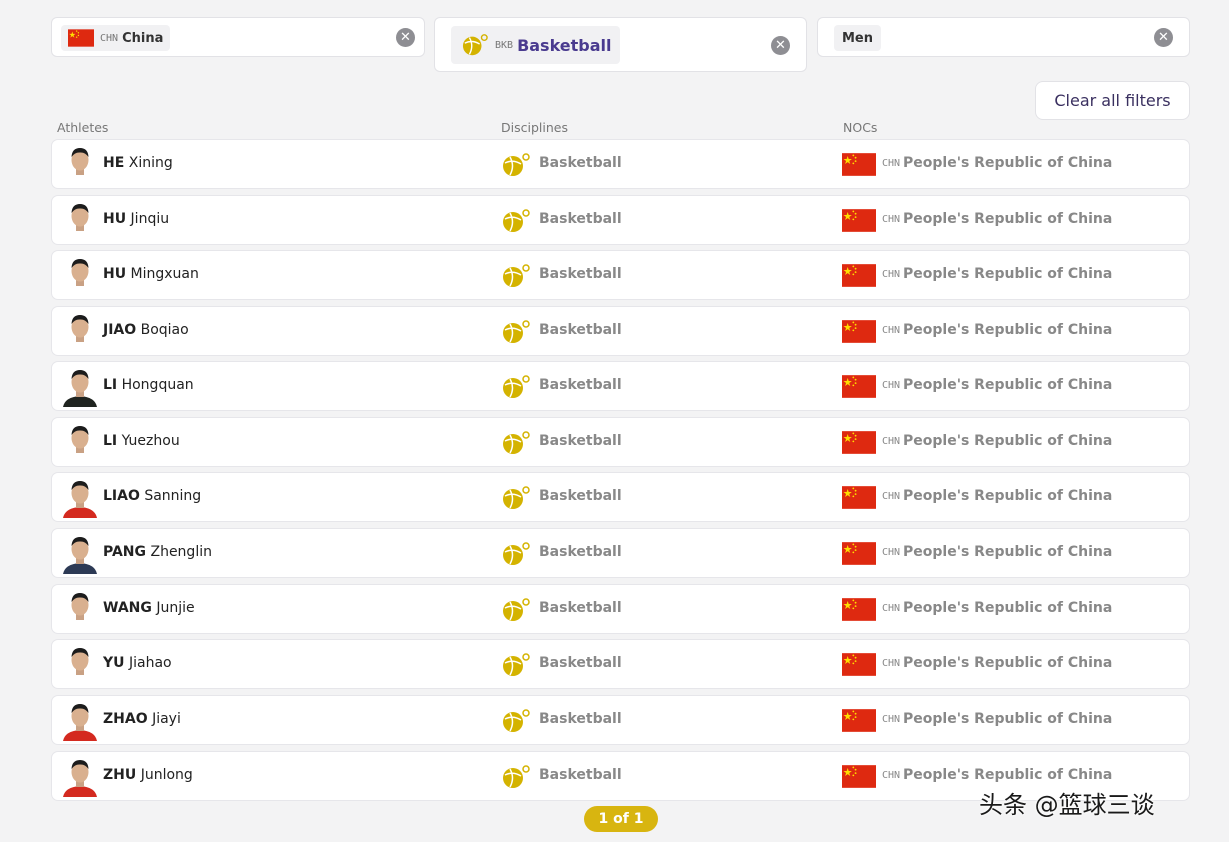 The image size is (1229, 842). Describe the element at coordinates (164, 330) in the screenshot. I see `athlete-first-name: Boqiao` at that location.